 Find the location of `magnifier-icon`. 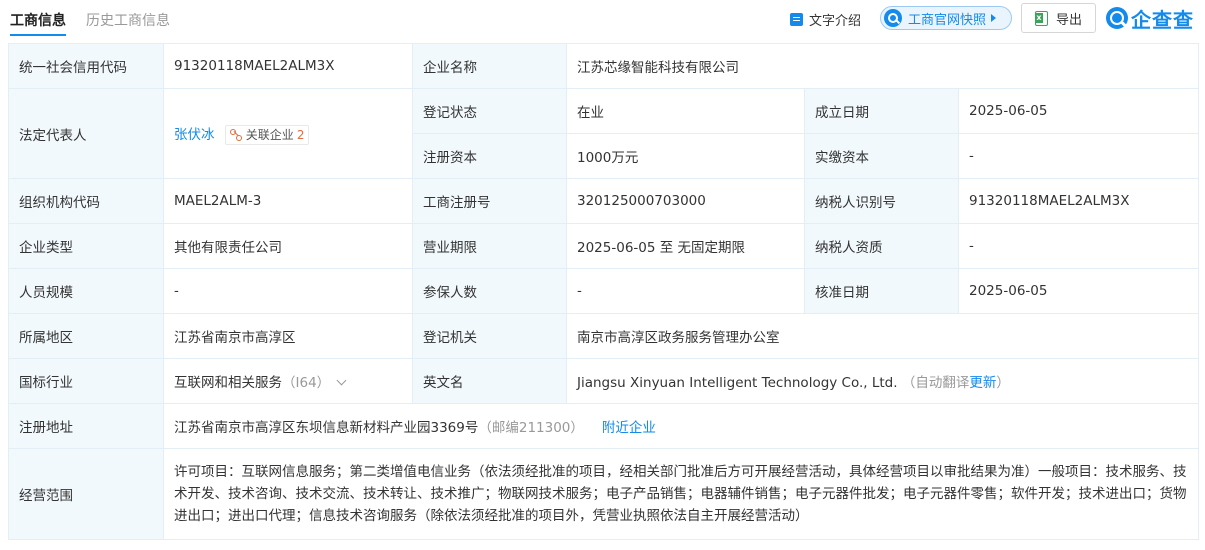

magnifier-icon is located at coordinates (893, 18).